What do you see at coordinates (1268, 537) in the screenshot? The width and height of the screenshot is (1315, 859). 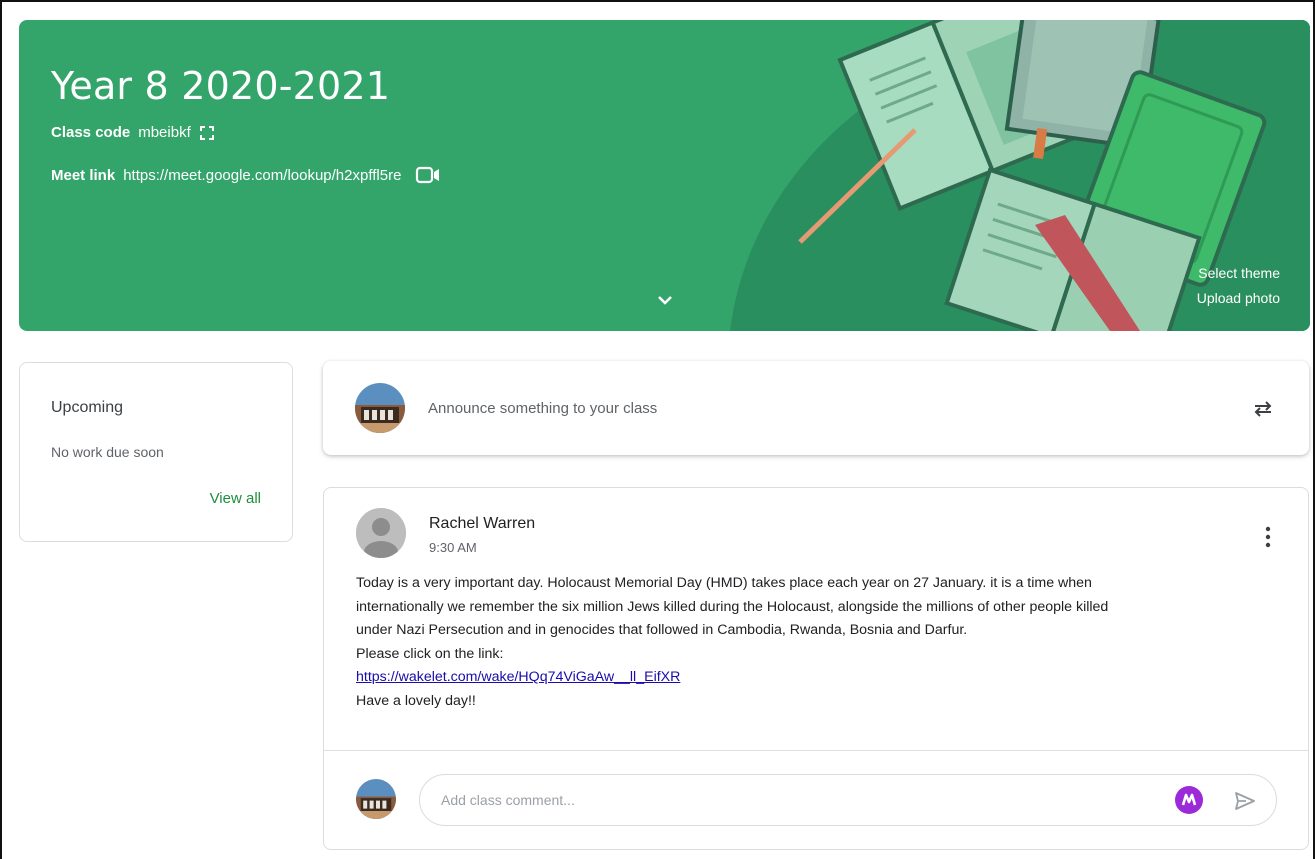 I see `more-vert-icon` at bounding box center [1268, 537].